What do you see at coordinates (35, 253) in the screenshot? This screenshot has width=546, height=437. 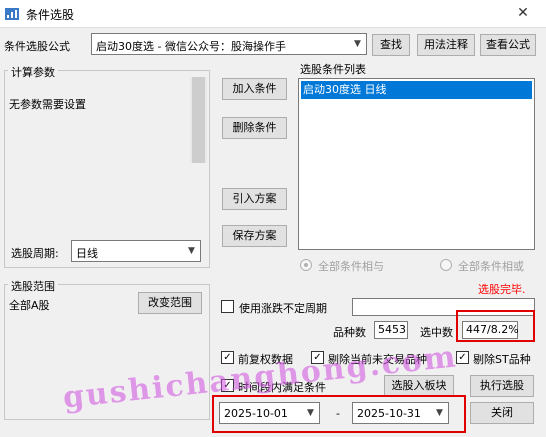 I see `period-label: 选股周期:` at bounding box center [35, 253].